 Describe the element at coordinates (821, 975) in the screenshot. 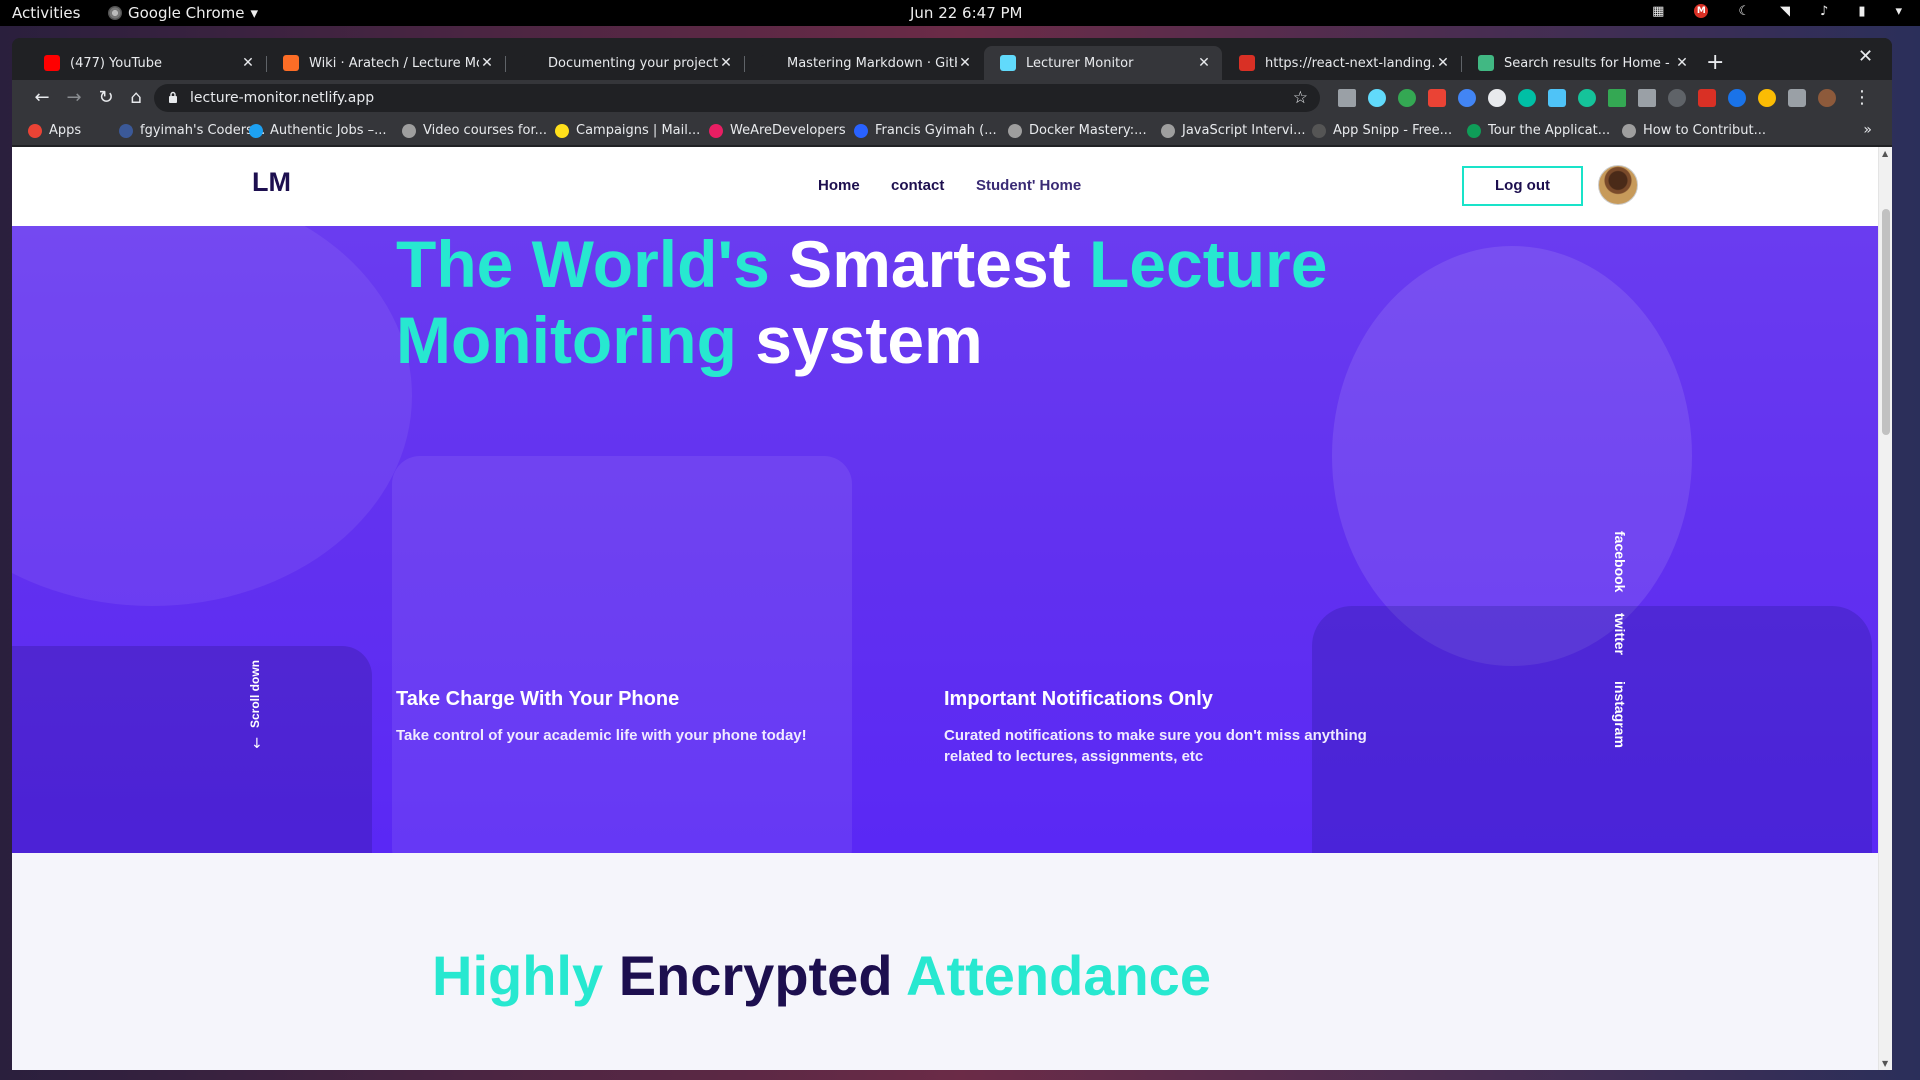

I see `section-title: Highly Encrypted Attendance` at that location.